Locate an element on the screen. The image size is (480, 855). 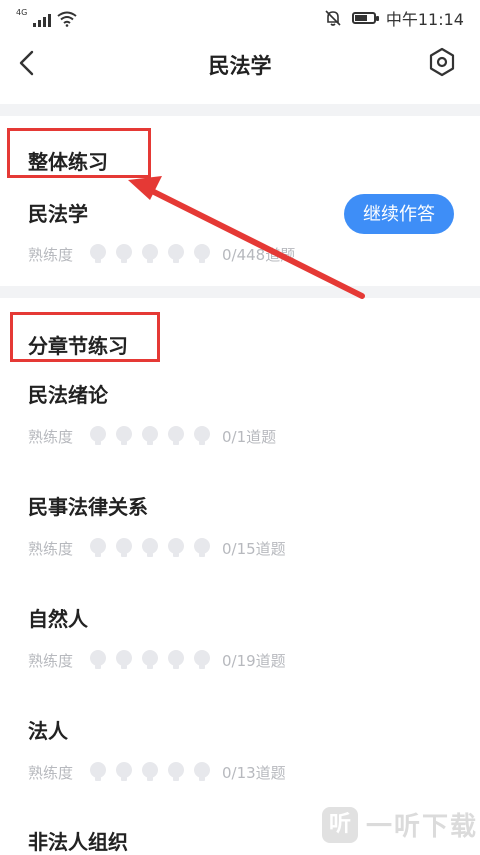
watermark-text: 一听下载 is located at coordinates (422, 827).